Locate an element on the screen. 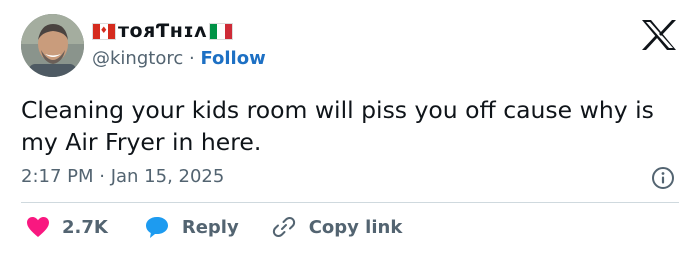 Image resolution: width=700 pixels, height=256 pixels. x-logo-icon is located at coordinates (659, 35).